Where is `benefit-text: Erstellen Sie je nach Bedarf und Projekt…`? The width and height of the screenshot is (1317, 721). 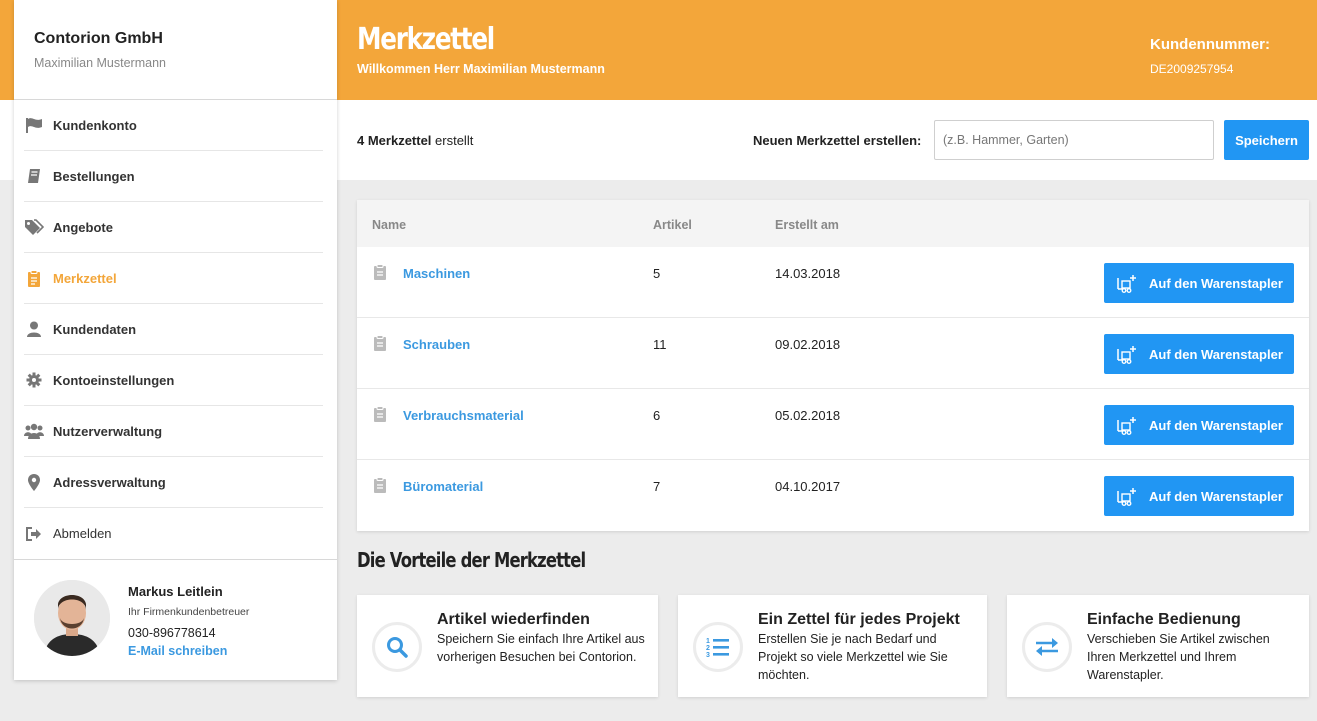 benefit-text: Erstellen Sie je nach Bedarf und Projekt… is located at coordinates (853, 657).